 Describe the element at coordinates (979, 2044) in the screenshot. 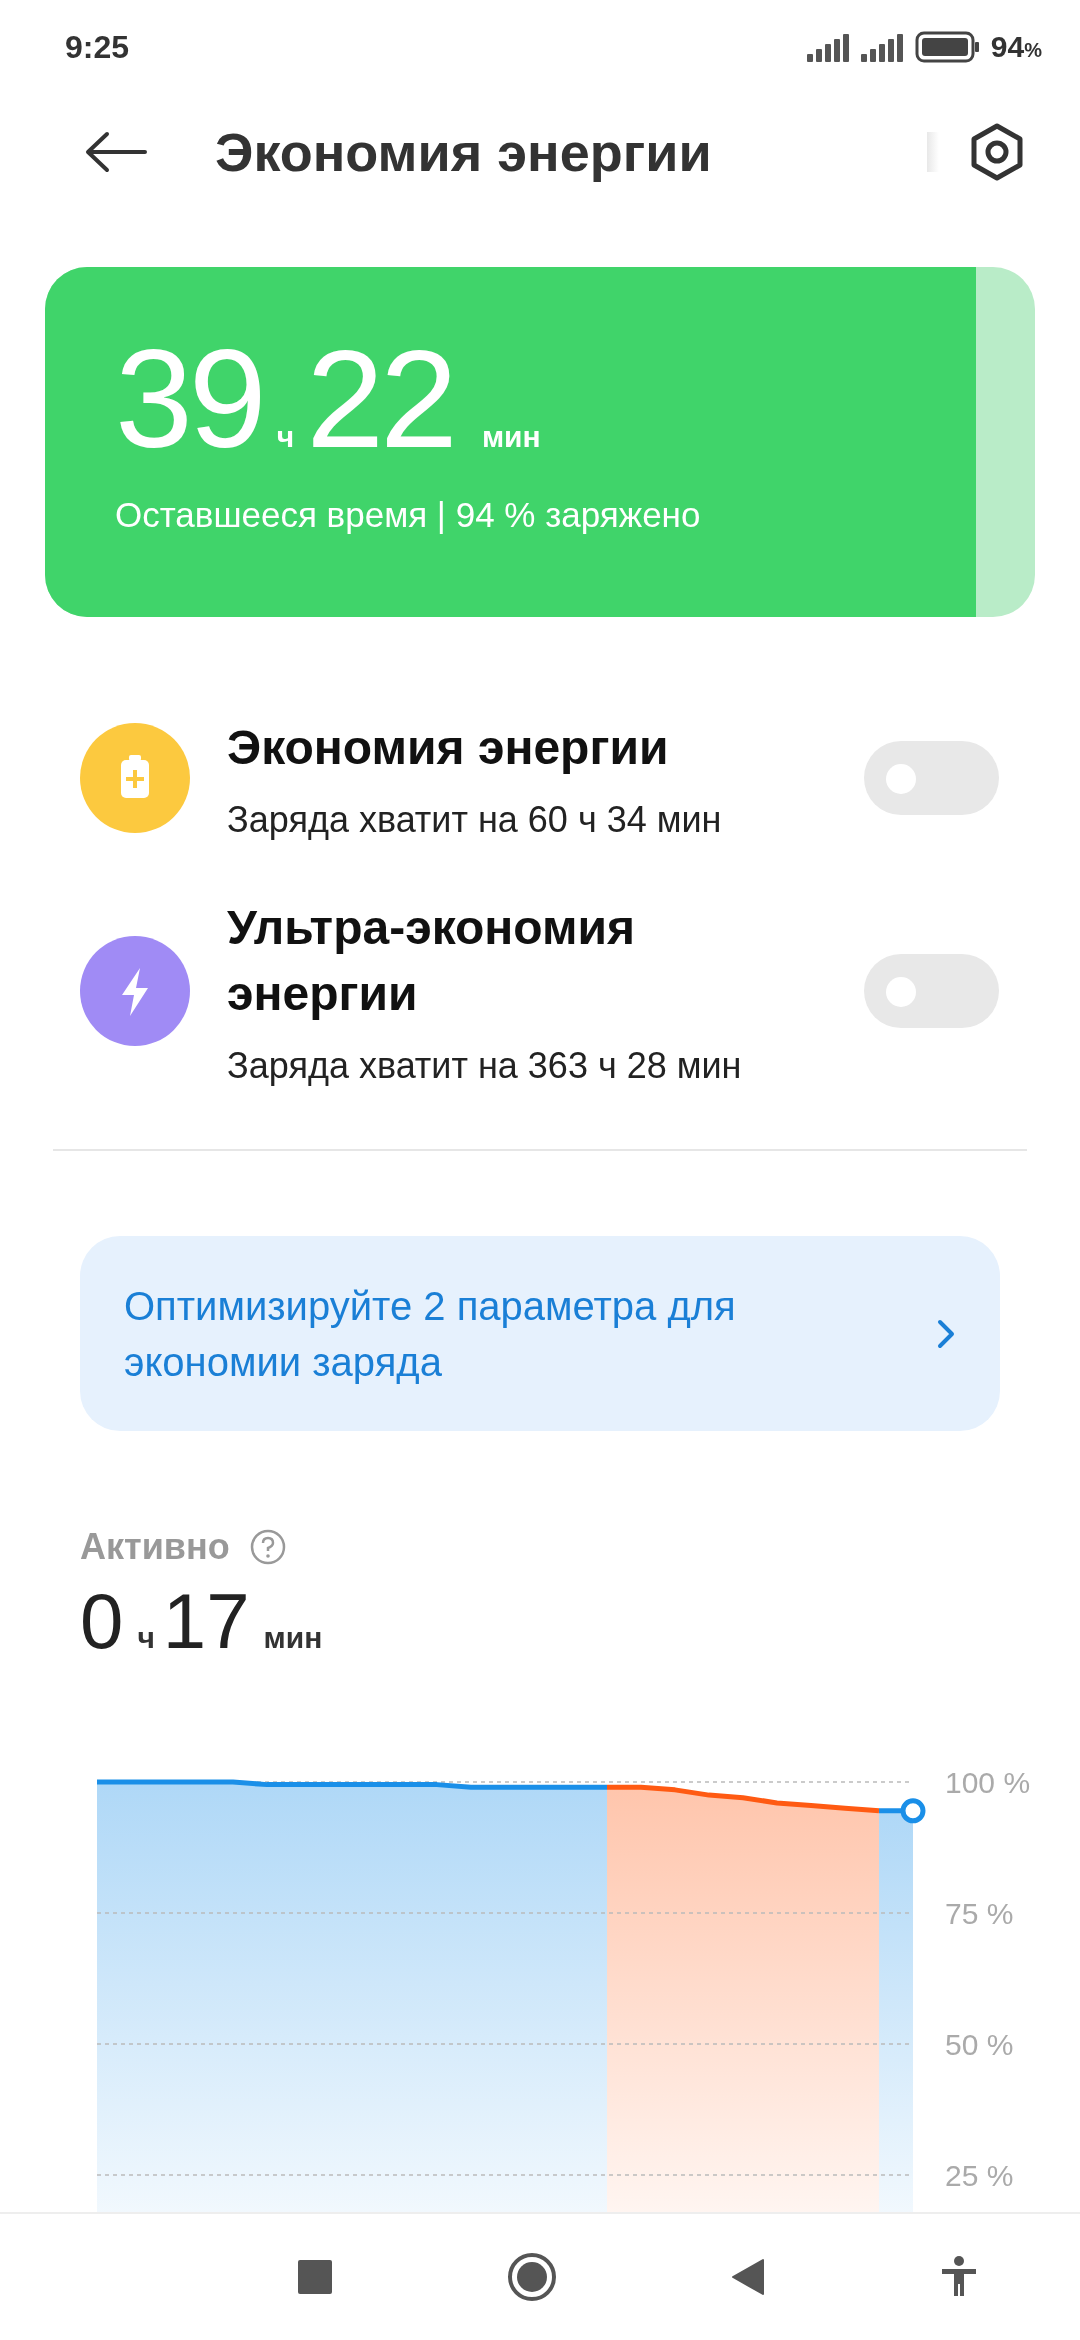

I see `y-axis-label: 50 %` at that location.